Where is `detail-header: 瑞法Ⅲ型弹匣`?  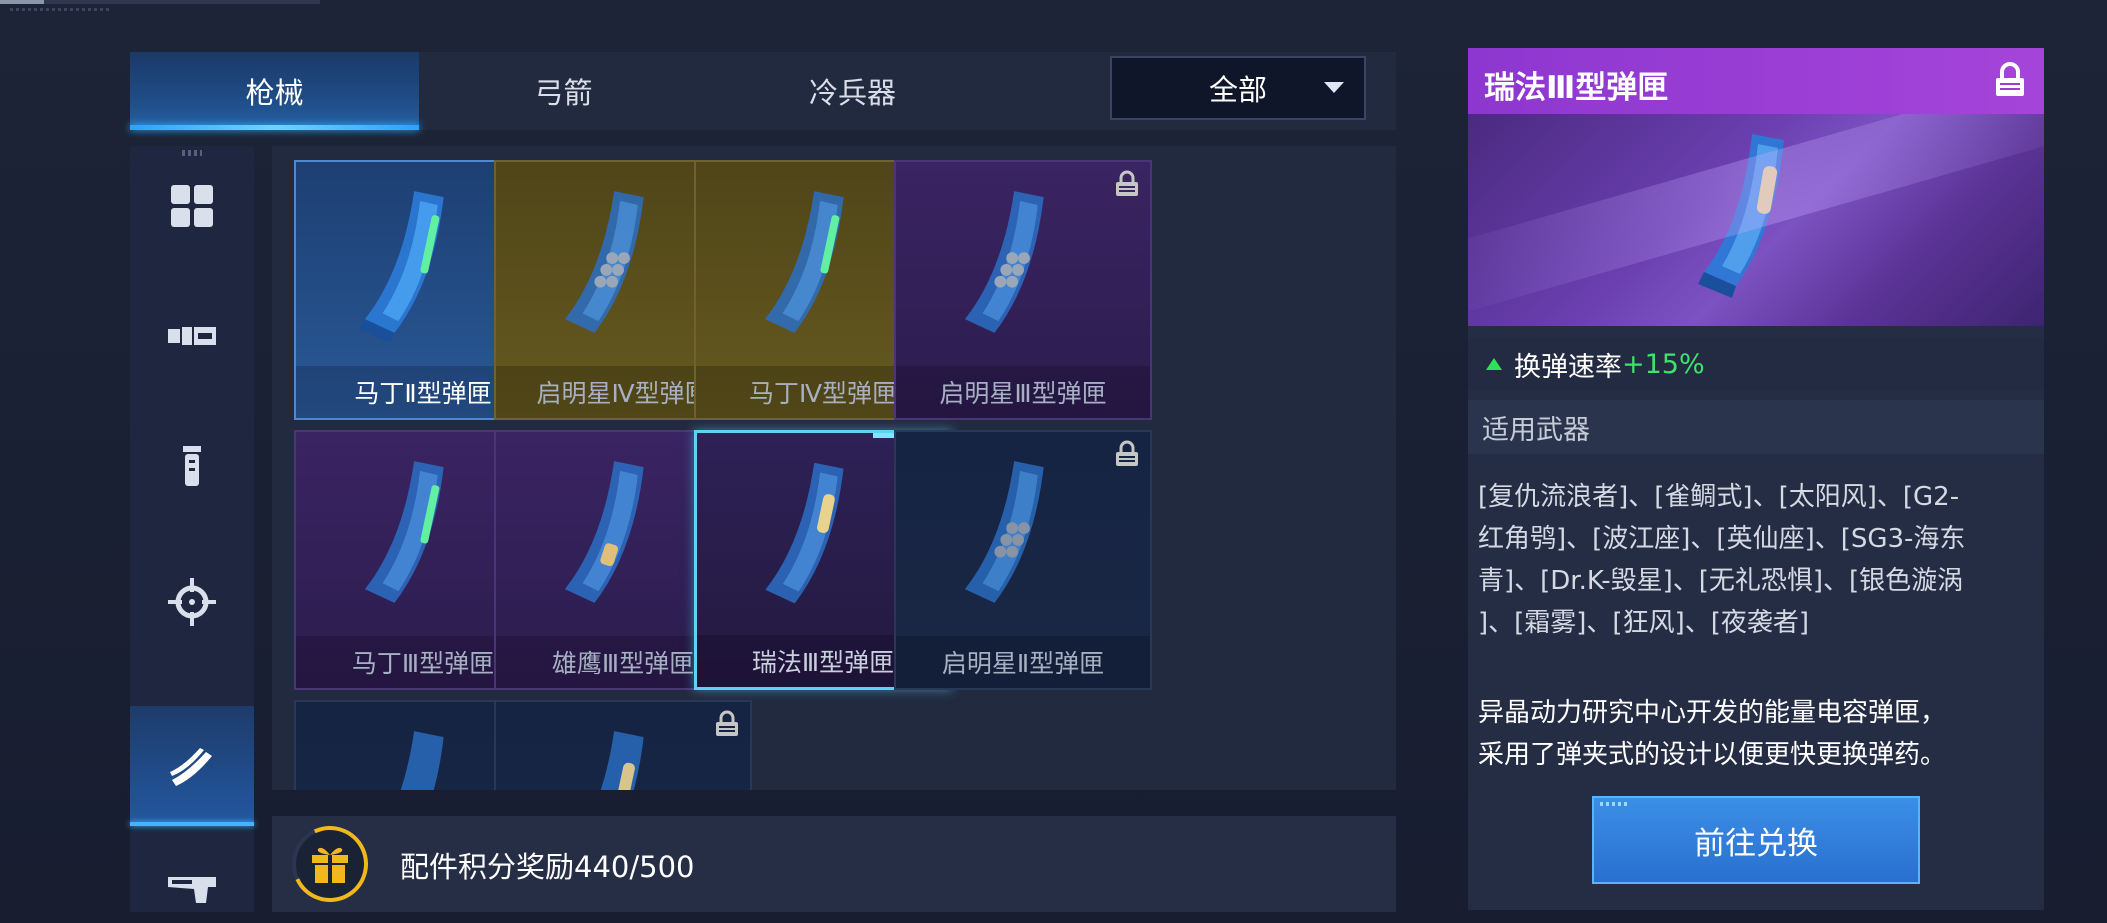
detail-header: 瑞法Ⅲ型弹匣 is located at coordinates (1756, 81).